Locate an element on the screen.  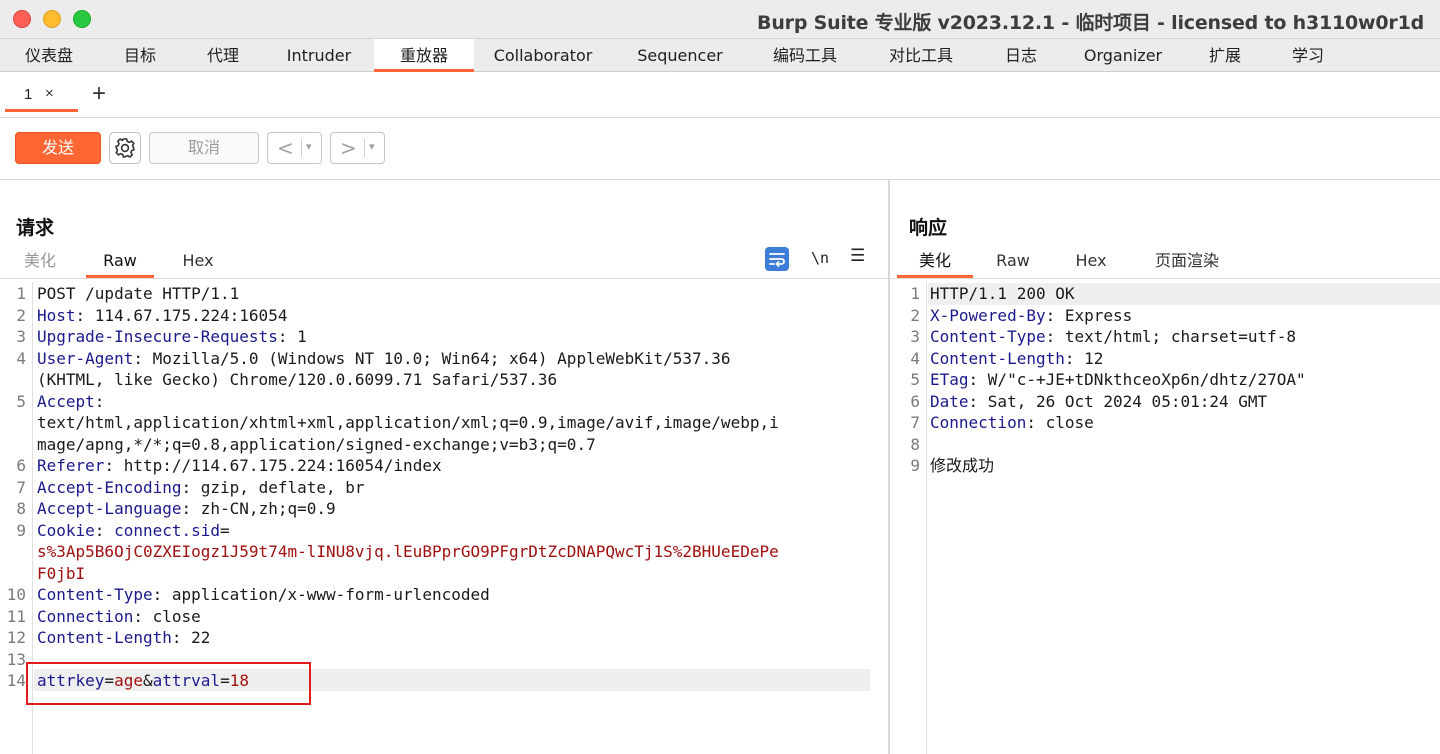
minimize-window-button is located at coordinates (52, 19).